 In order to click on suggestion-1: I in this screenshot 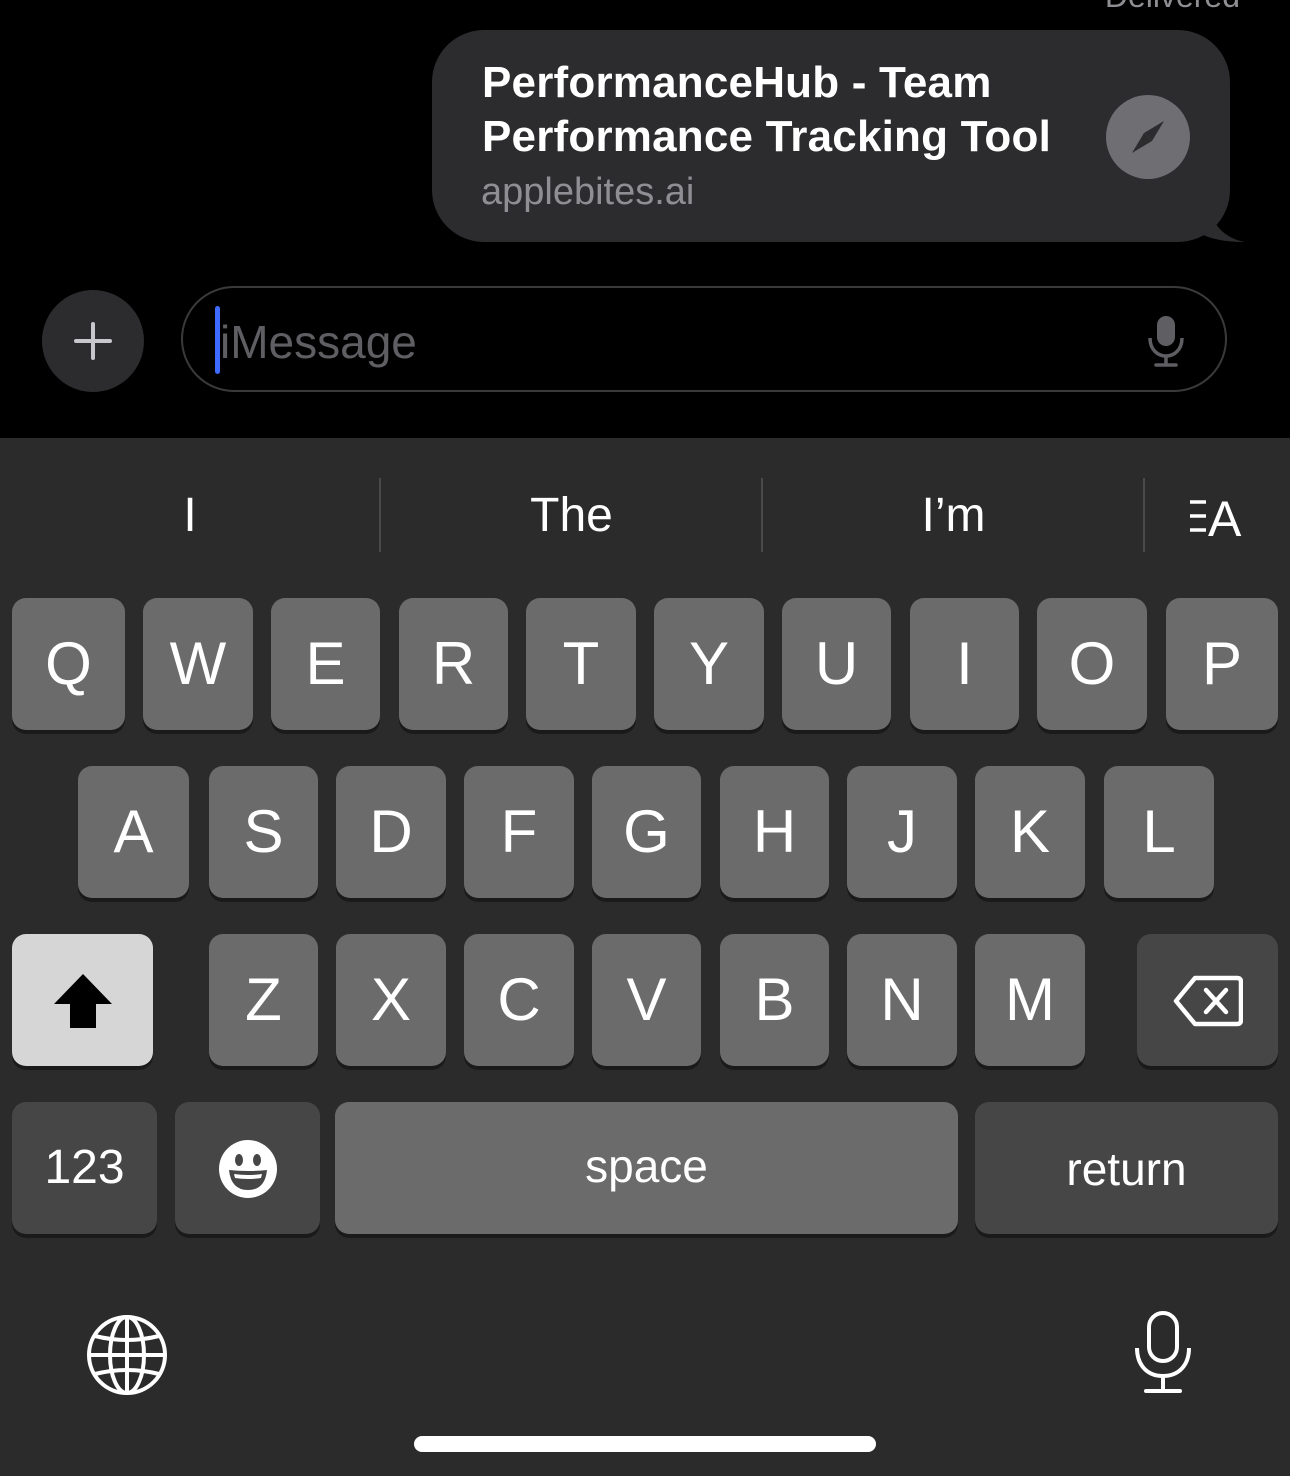, I will do `click(190, 516)`.